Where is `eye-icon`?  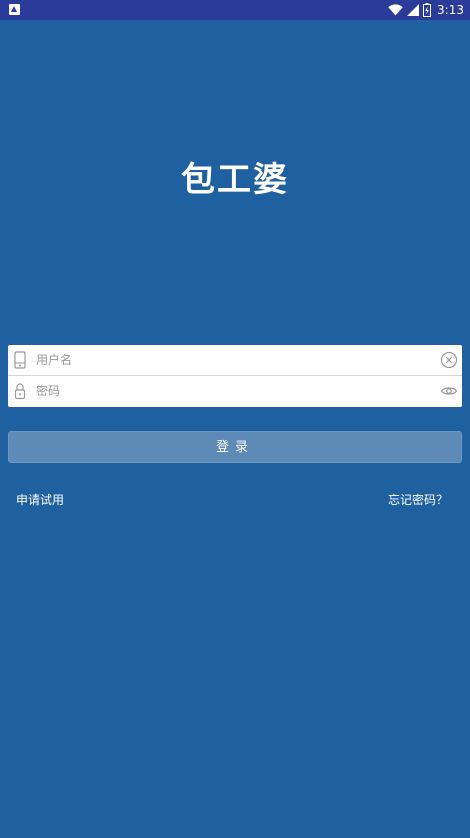 eye-icon is located at coordinates (449, 391).